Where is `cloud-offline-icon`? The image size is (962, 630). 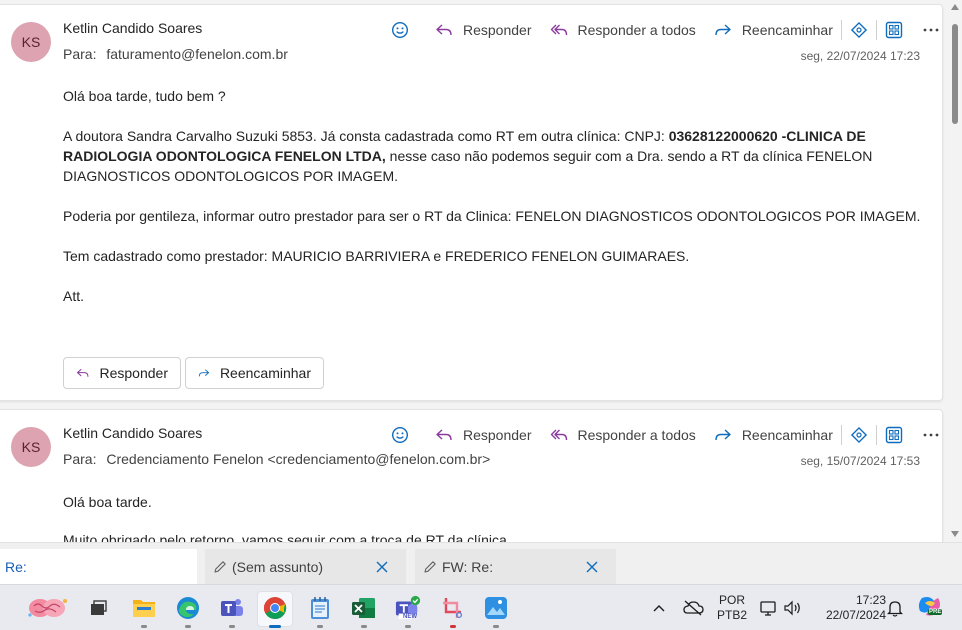 cloud-offline-icon is located at coordinates (693, 608).